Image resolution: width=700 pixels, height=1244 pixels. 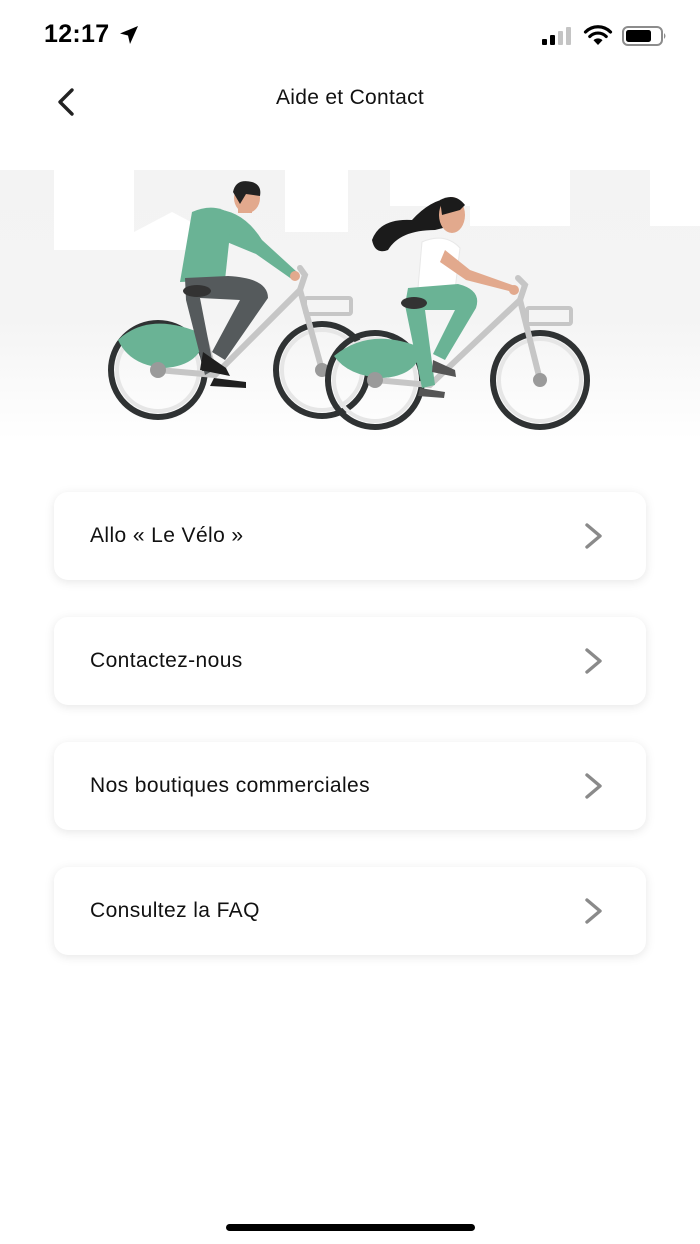 I want to click on page-title: Aide et Contact, so click(x=350, y=97).